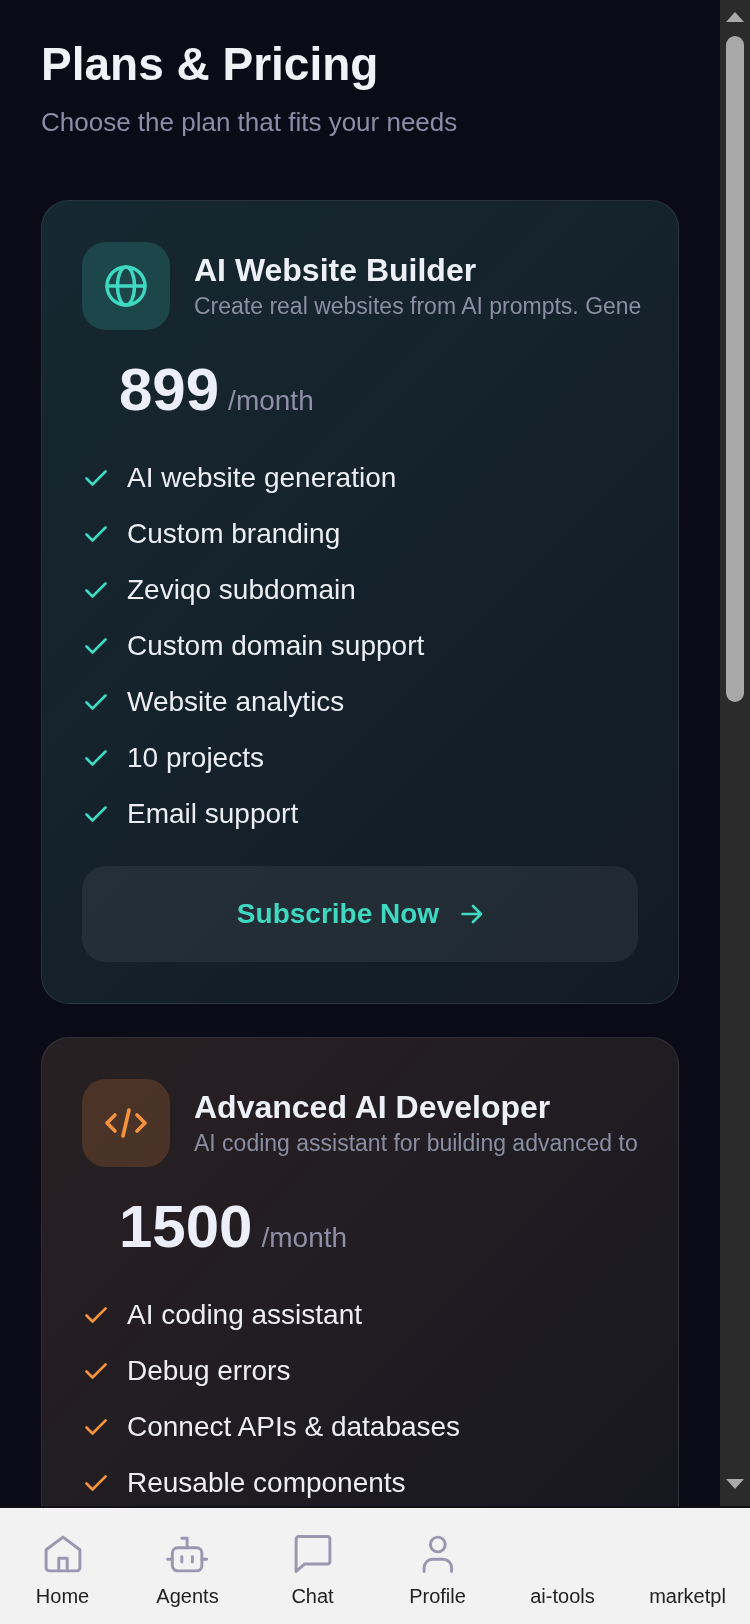 This screenshot has height=1624, width=750. Describe the element at coordinates (735, 369) in the screenshot. I see `scrollbar-thumb` at that location.